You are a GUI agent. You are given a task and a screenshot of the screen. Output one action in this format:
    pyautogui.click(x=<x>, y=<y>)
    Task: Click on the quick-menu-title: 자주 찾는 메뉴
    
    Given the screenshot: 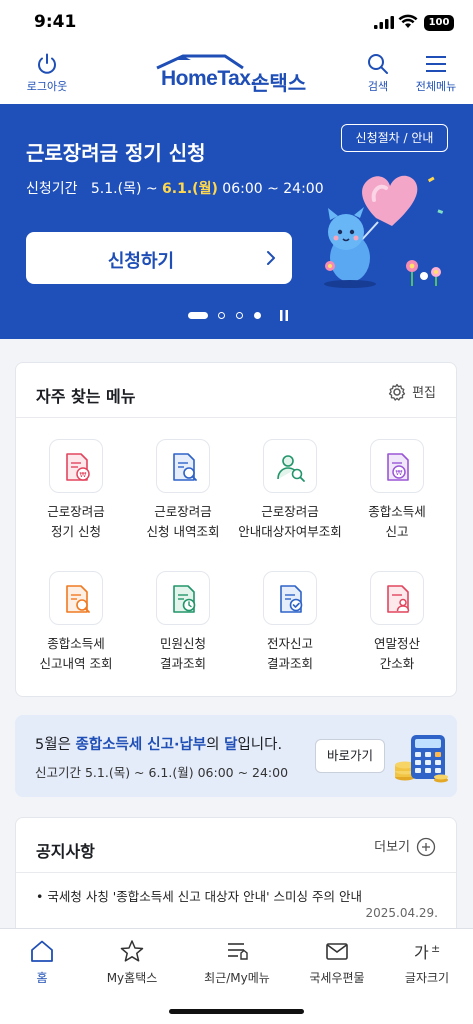 What is the action you would take?
    pyautogui.click(x=86, y=396)
    